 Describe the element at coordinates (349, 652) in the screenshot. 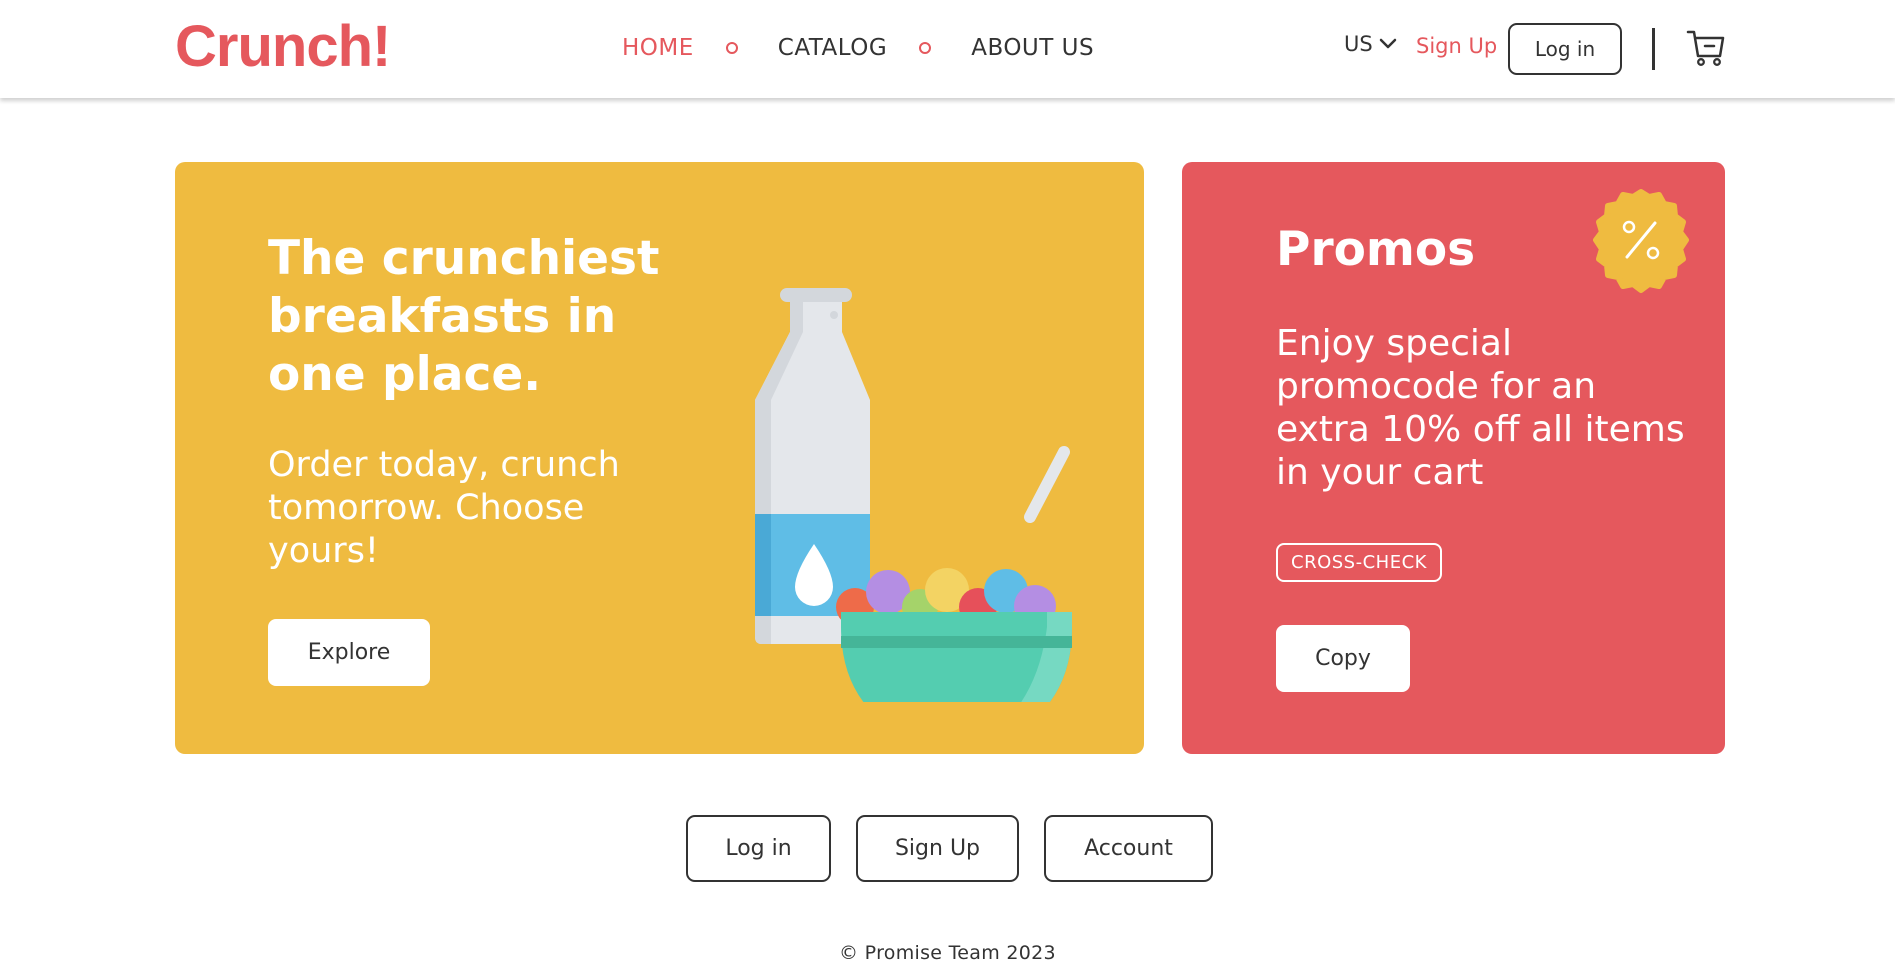

I see `explore-button: Explore` at that location.